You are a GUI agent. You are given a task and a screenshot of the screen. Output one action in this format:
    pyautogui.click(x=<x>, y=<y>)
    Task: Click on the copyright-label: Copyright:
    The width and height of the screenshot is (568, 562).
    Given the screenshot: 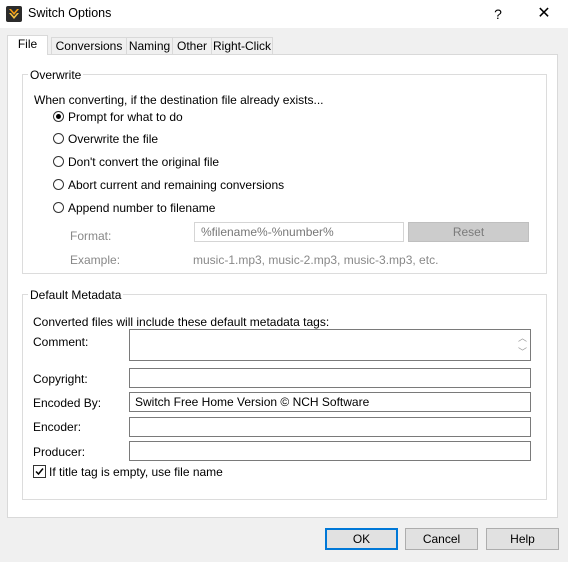 What is the action you would take?
    pyautogui.click(x=60, y=379)
    